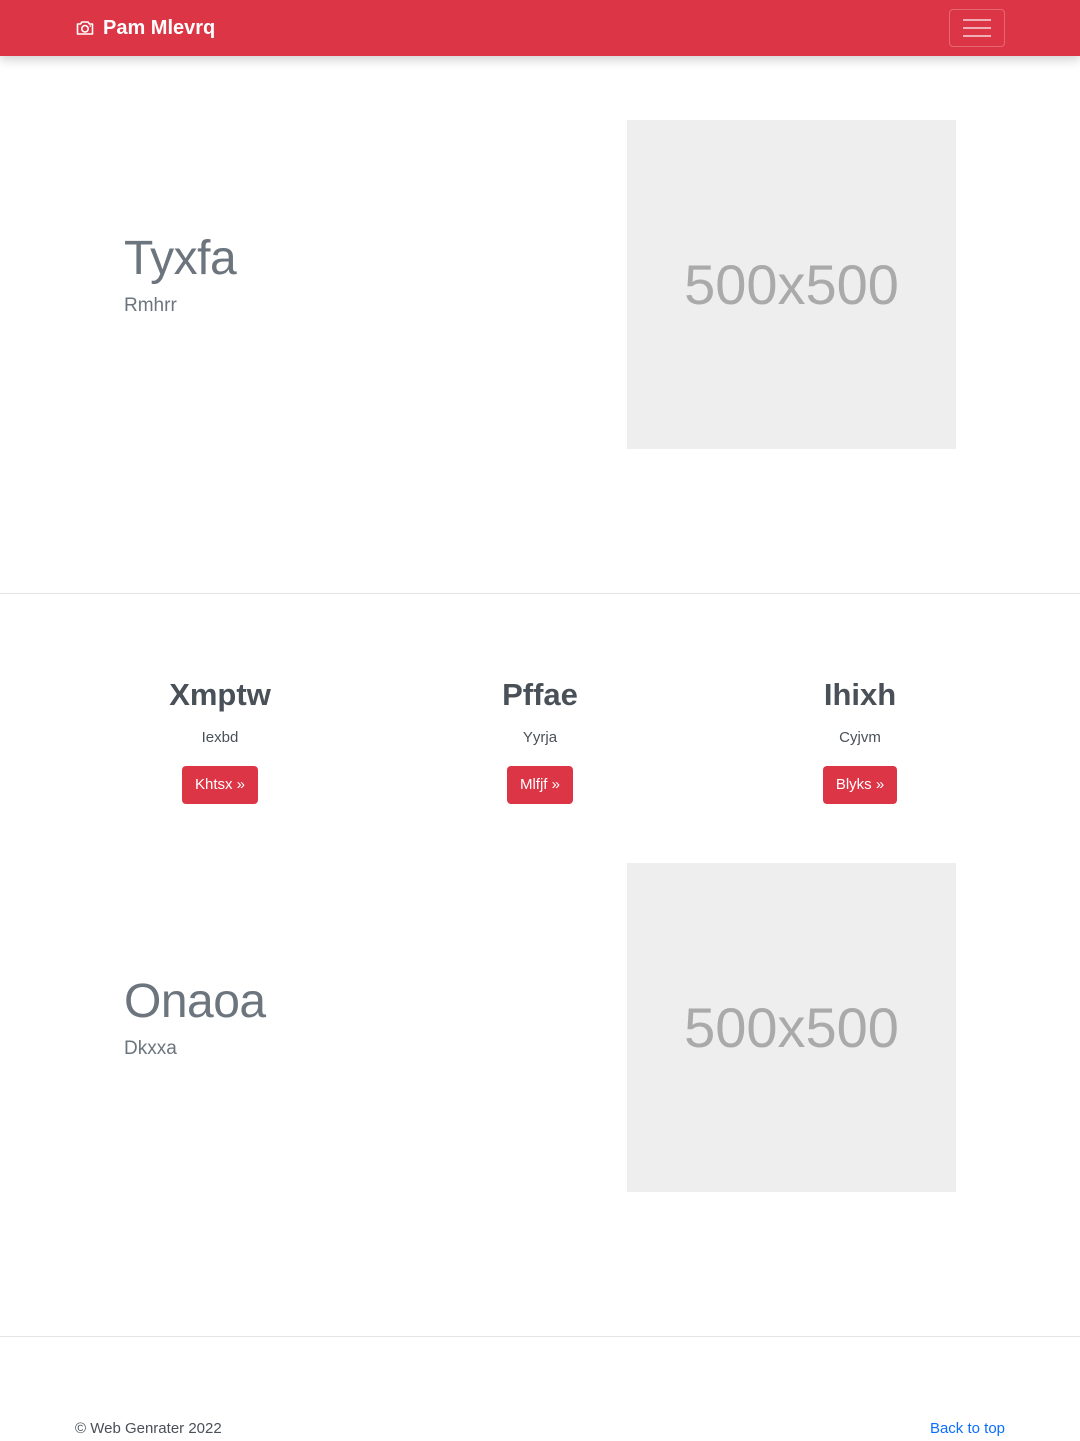 This screenshot has height=1441, width=1080. What do you see at coordinates (967, 1428) in the screenshot?
I see `back-to-top-link: Back to top` at bounding box center [967, 1428].